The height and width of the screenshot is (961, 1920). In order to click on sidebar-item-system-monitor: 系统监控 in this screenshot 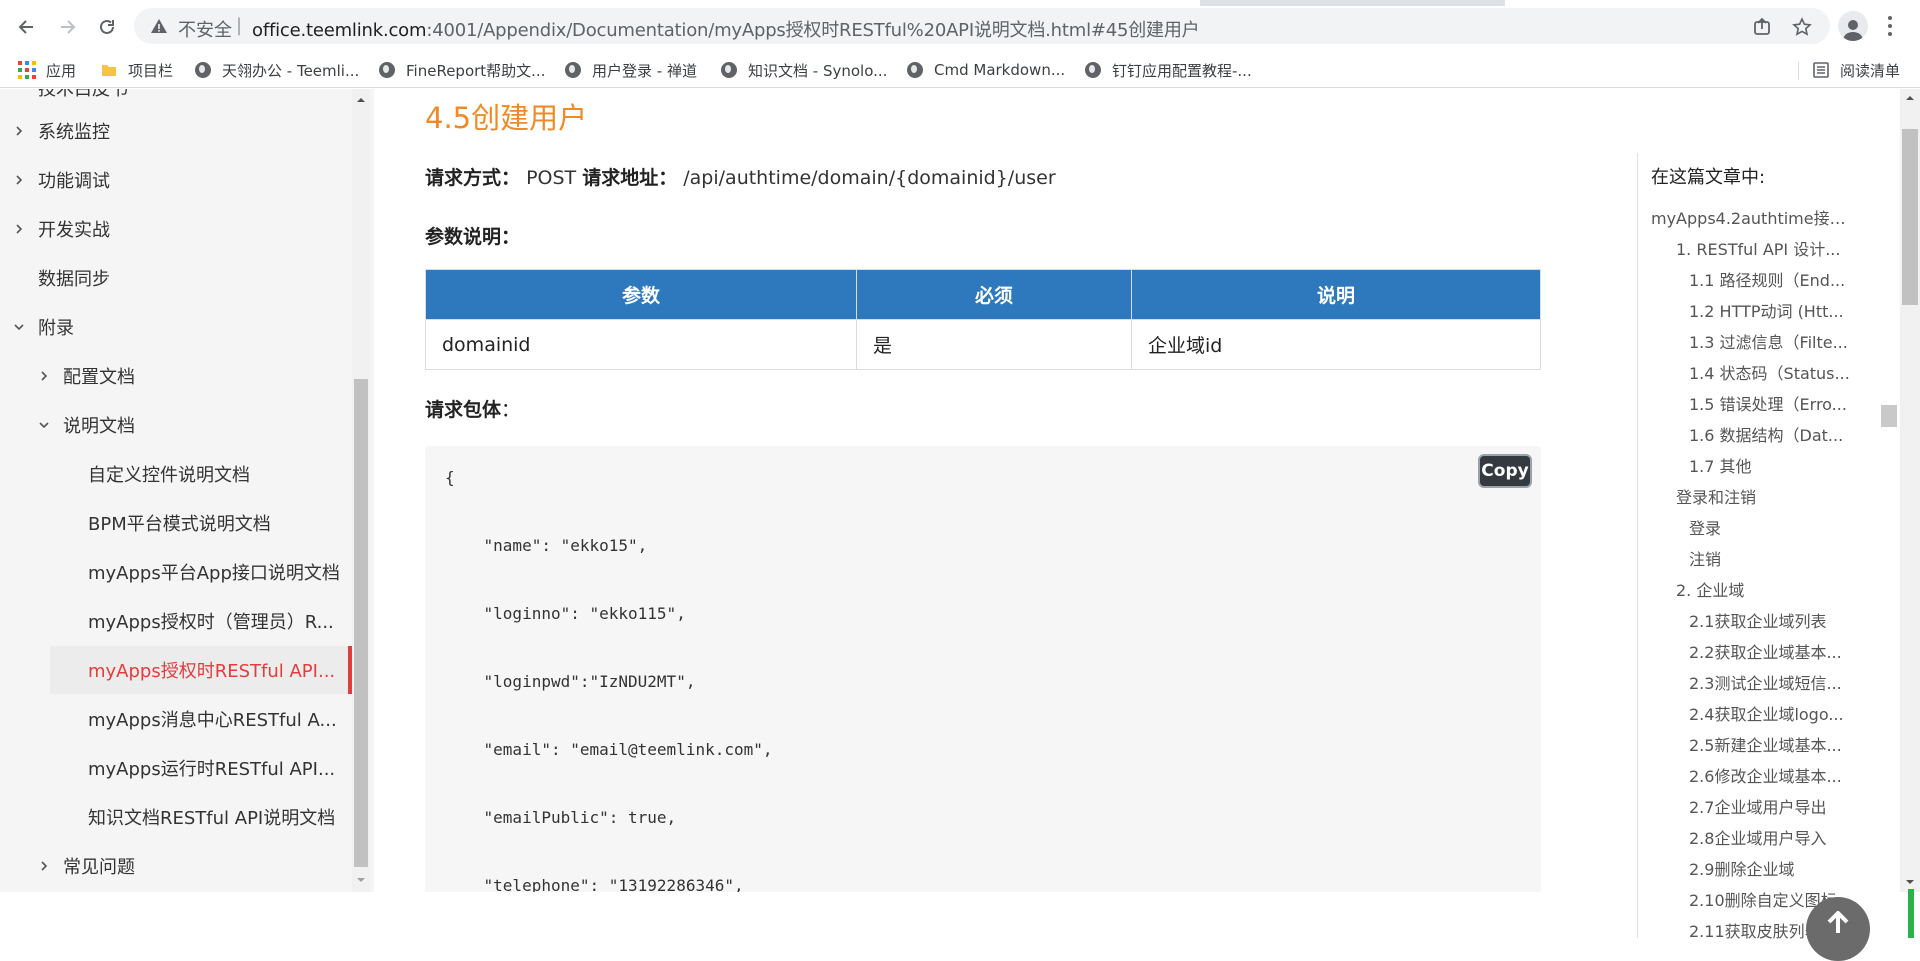, I will do `click(61, 131)`.